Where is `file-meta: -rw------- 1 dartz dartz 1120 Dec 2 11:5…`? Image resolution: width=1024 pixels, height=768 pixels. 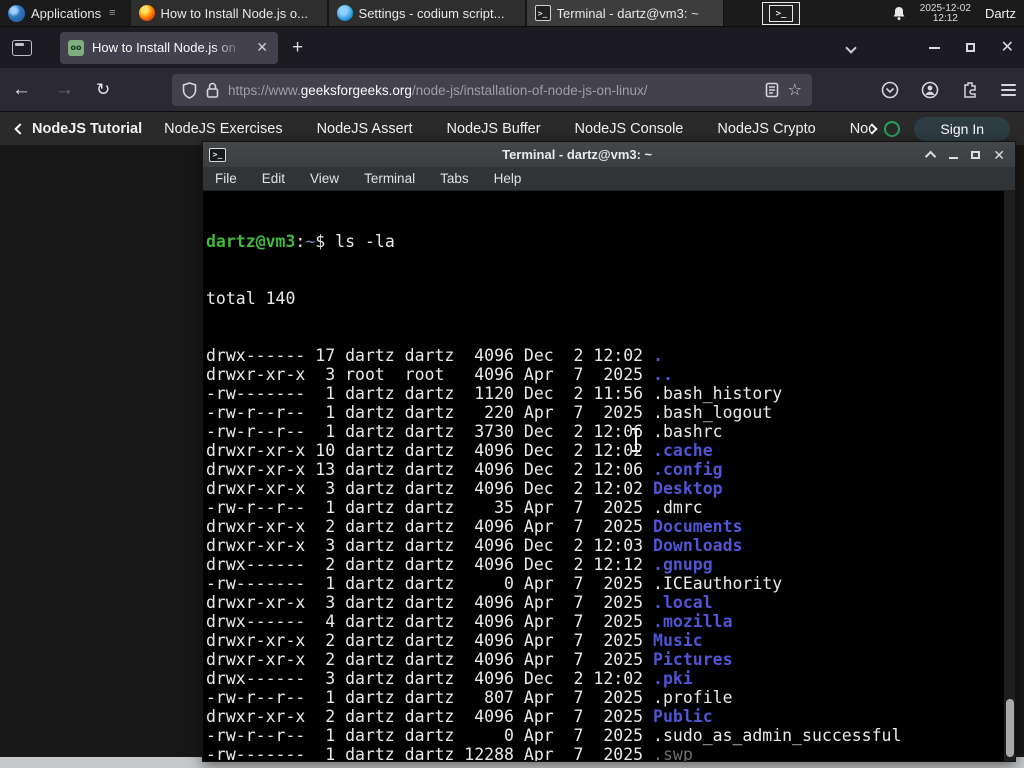
file-meta: -rw------- 1 dartz dartz 1120 Dec 2 11:5… is located at coordinates (430, 393).